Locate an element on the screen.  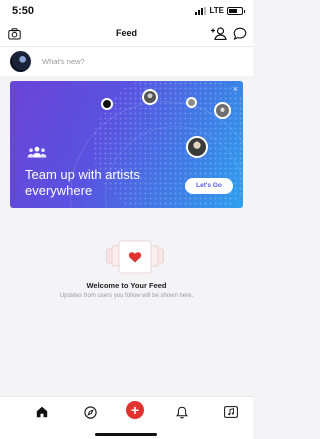
signal-icon is located at coordinates (201, 10).